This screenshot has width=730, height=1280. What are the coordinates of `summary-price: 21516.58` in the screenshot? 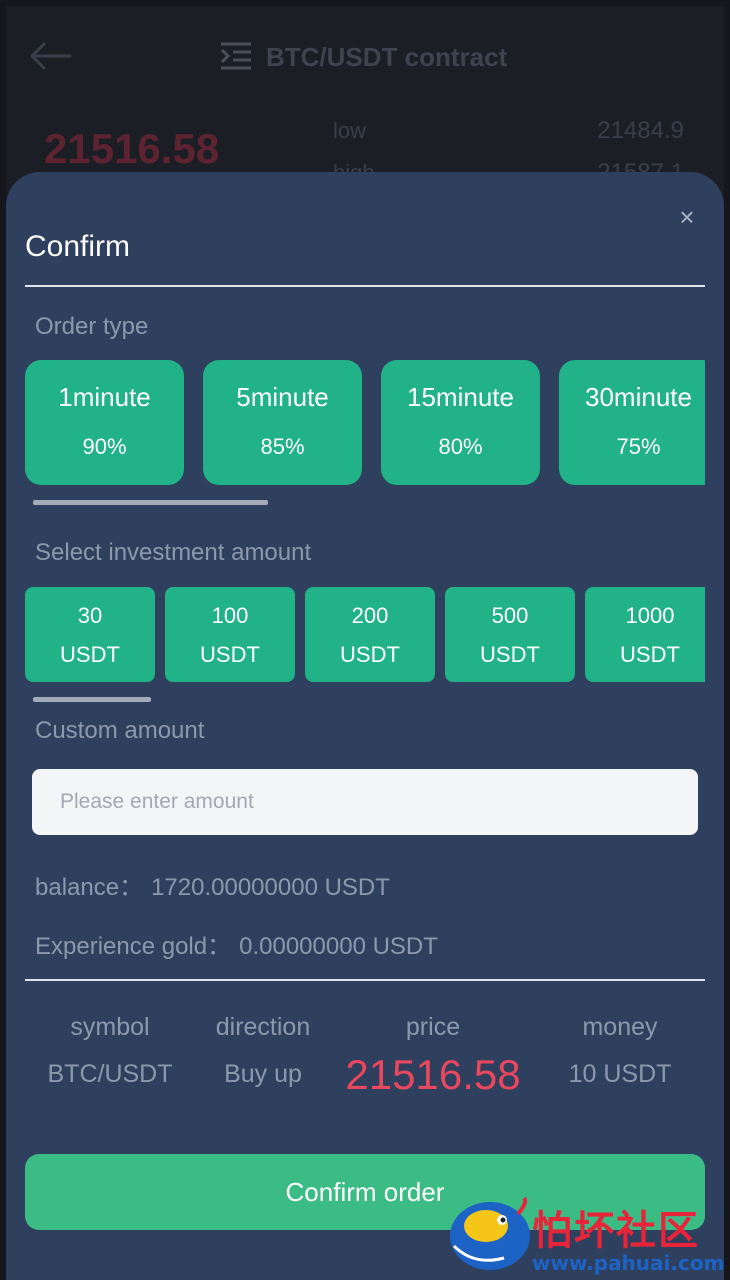 It's located at (433, 1074).